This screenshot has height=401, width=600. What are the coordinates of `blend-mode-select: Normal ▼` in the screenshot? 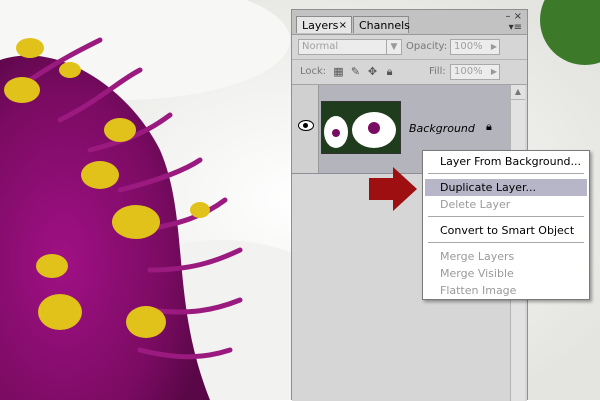 It's located at (350, 47).